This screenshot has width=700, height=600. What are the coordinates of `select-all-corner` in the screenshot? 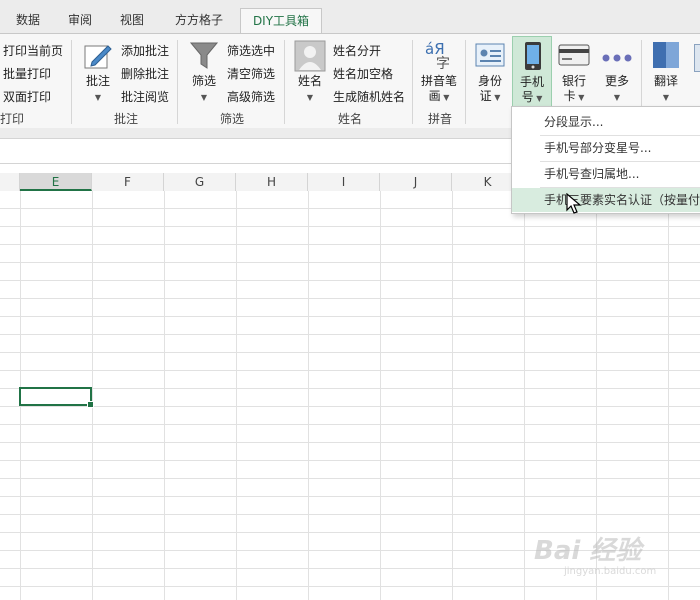 It's located at (10, 182).